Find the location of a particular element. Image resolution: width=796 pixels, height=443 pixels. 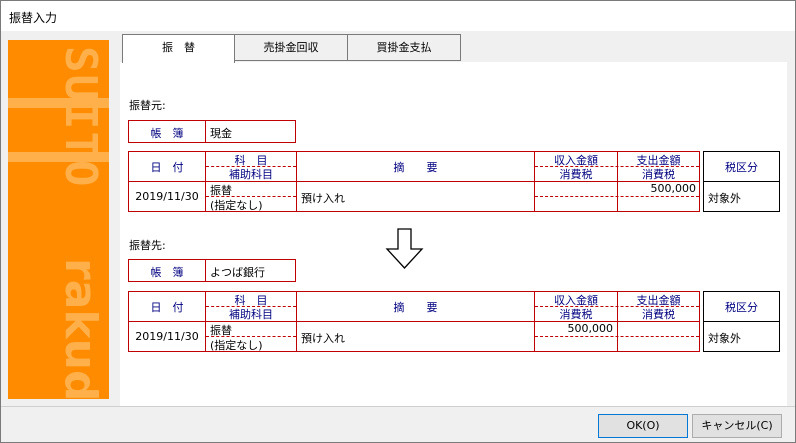

destination-row-account: 振替 is located at coordinates (253, 330).